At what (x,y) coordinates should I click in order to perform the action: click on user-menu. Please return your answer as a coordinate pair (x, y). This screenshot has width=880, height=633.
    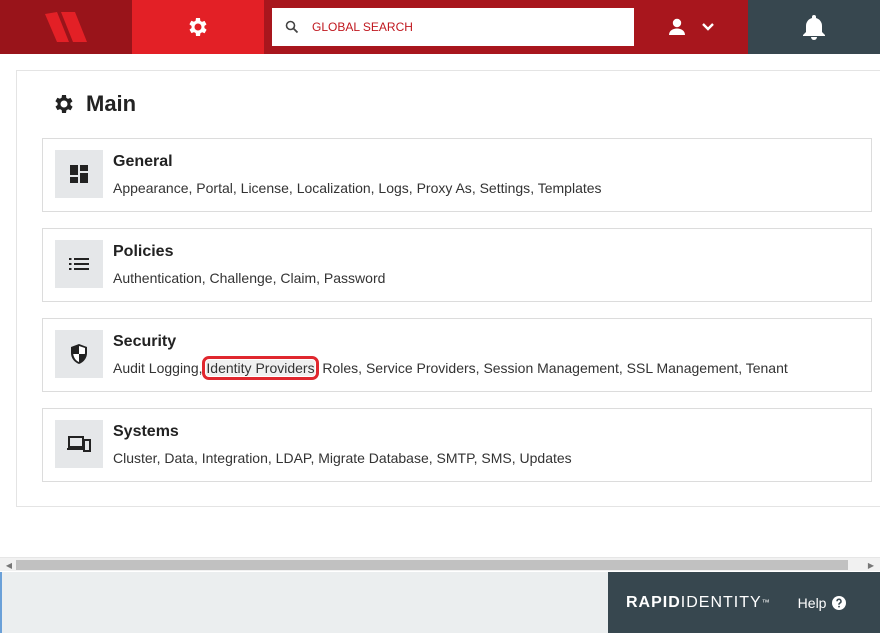
    Looking at the image, I should click on (691, 27).